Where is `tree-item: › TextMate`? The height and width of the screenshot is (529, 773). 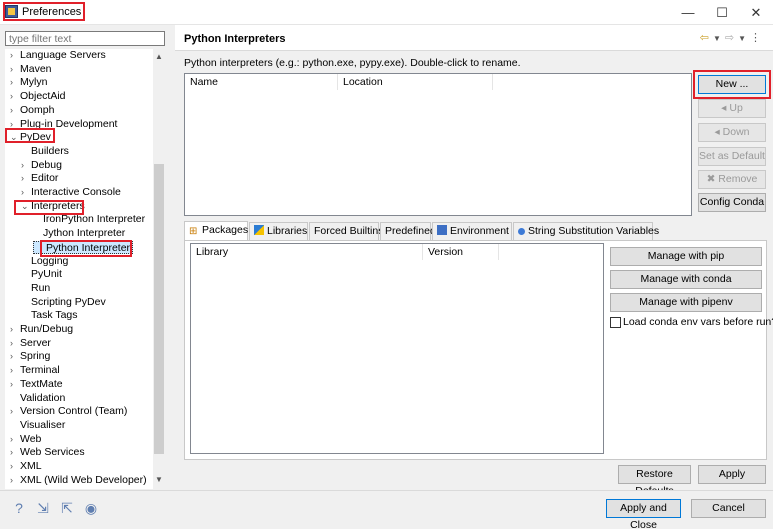 tree-item: › TextMate is located at coordinates (36, 384).